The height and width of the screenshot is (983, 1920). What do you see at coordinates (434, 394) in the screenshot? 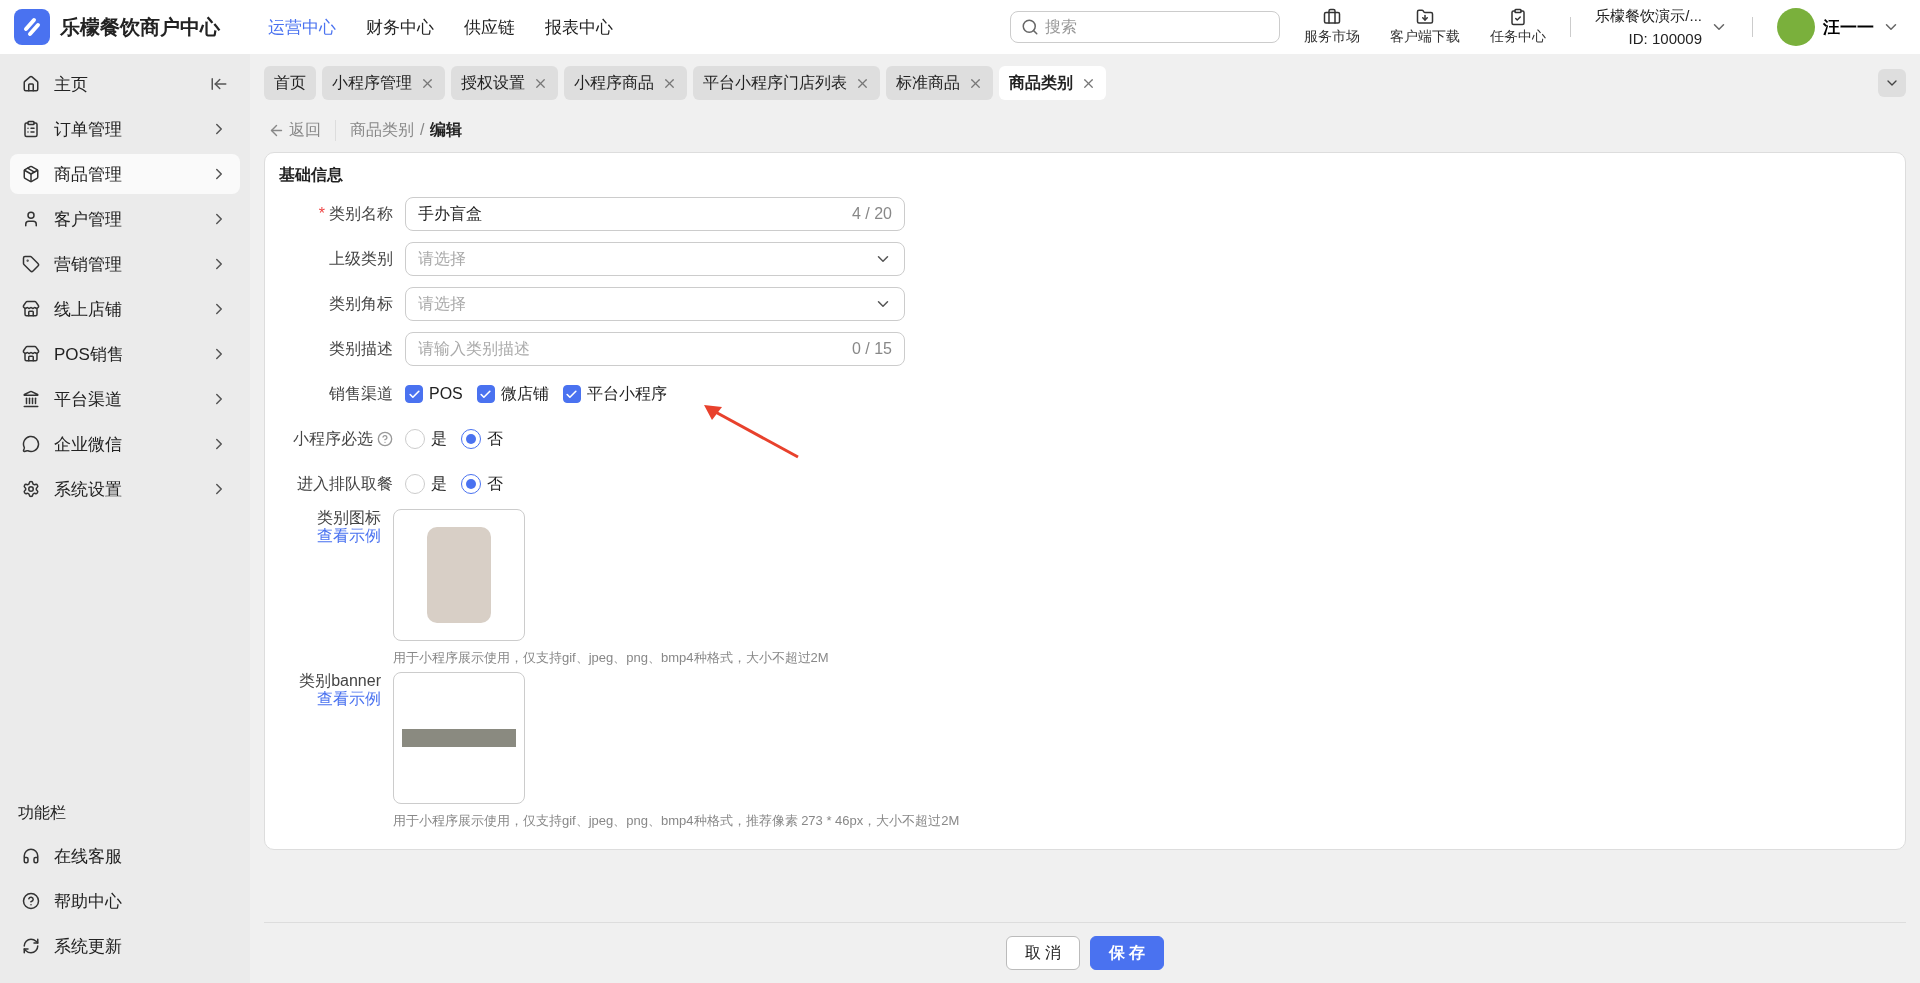
I see `channel-checkbox: POS` at bounding box center [434, 394].